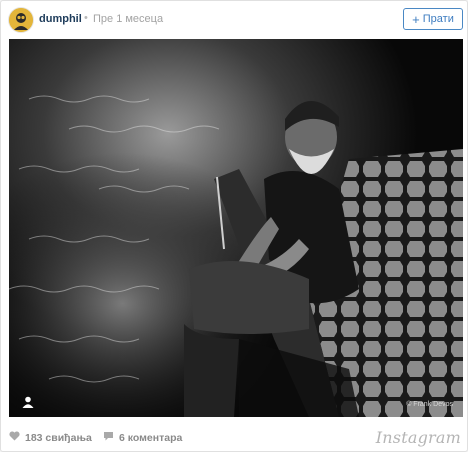  I want to click on plus-icon: +, so click(416, 19).